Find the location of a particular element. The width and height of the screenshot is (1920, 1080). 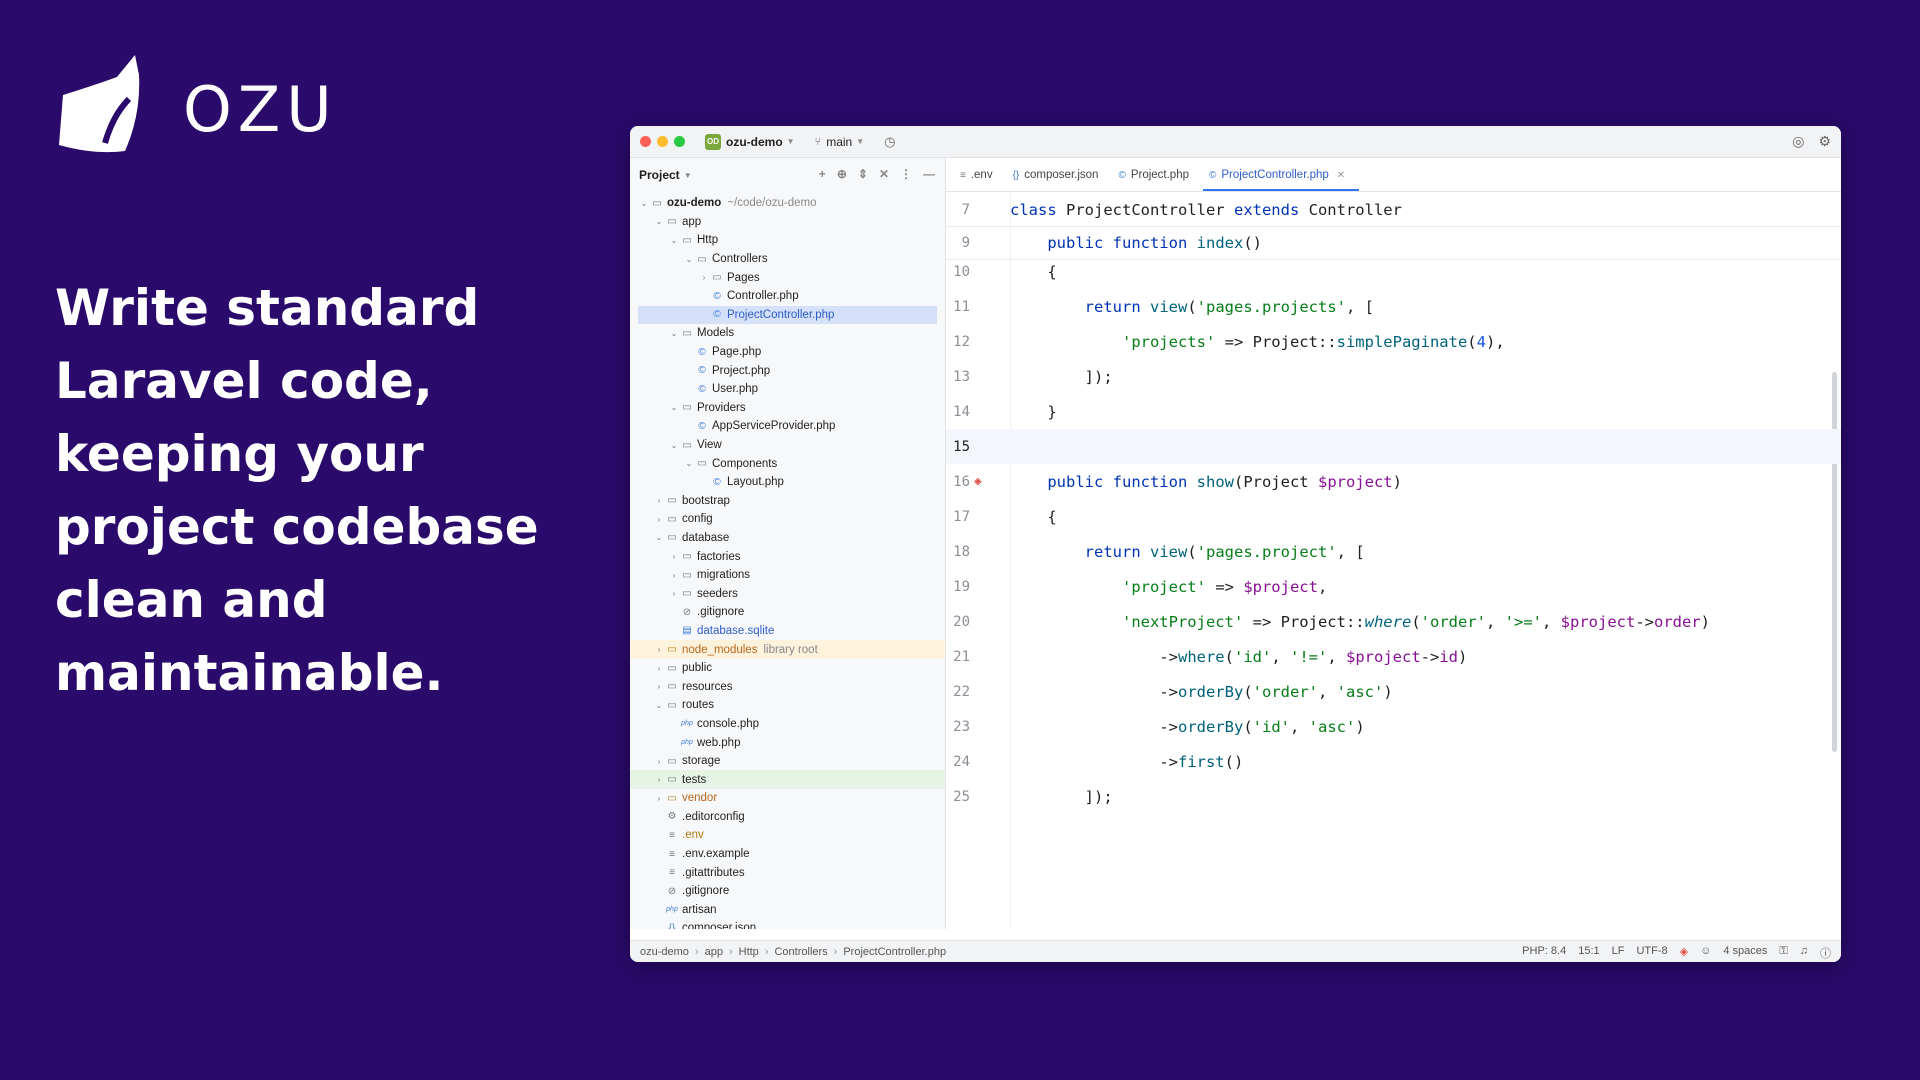

tree-item: › ▭ tests is located at coordinates (787, 779).